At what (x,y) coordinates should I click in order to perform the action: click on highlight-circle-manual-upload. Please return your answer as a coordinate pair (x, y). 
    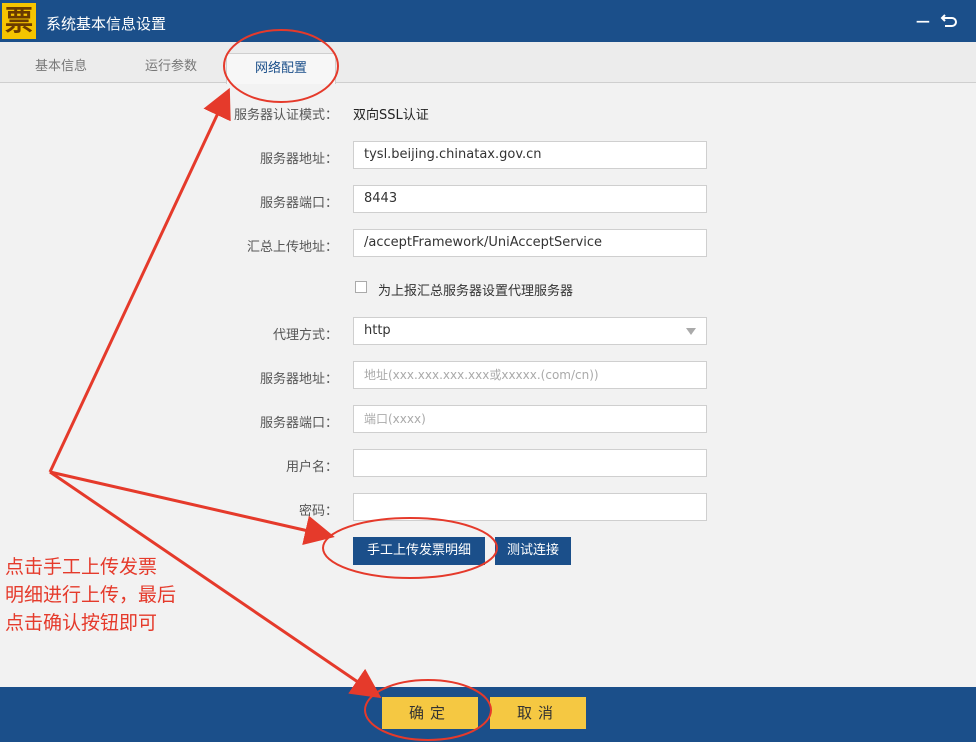
    Looking at the image, I should click on (410, 548).